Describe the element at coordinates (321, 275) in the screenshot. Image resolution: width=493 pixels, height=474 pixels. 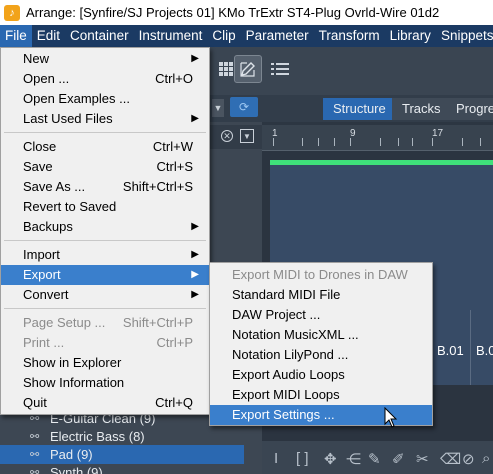
I see `menu-item-export-midi-to-drones: Export MIDI to Drones in DAW` at that location.